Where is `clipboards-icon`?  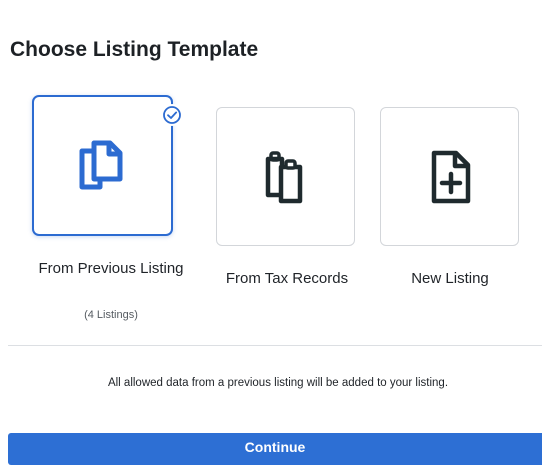 clipboards-icon is located at coordinates (283, 176).